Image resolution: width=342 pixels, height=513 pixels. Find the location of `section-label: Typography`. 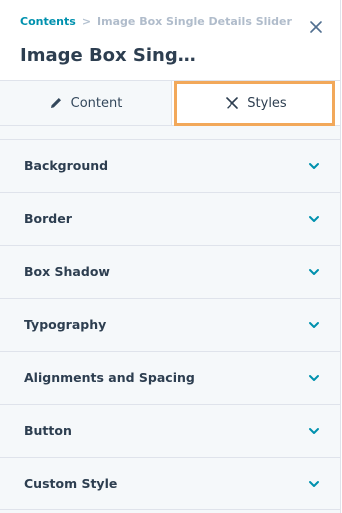

section-label: Typography is located at coordinates (65, 324).